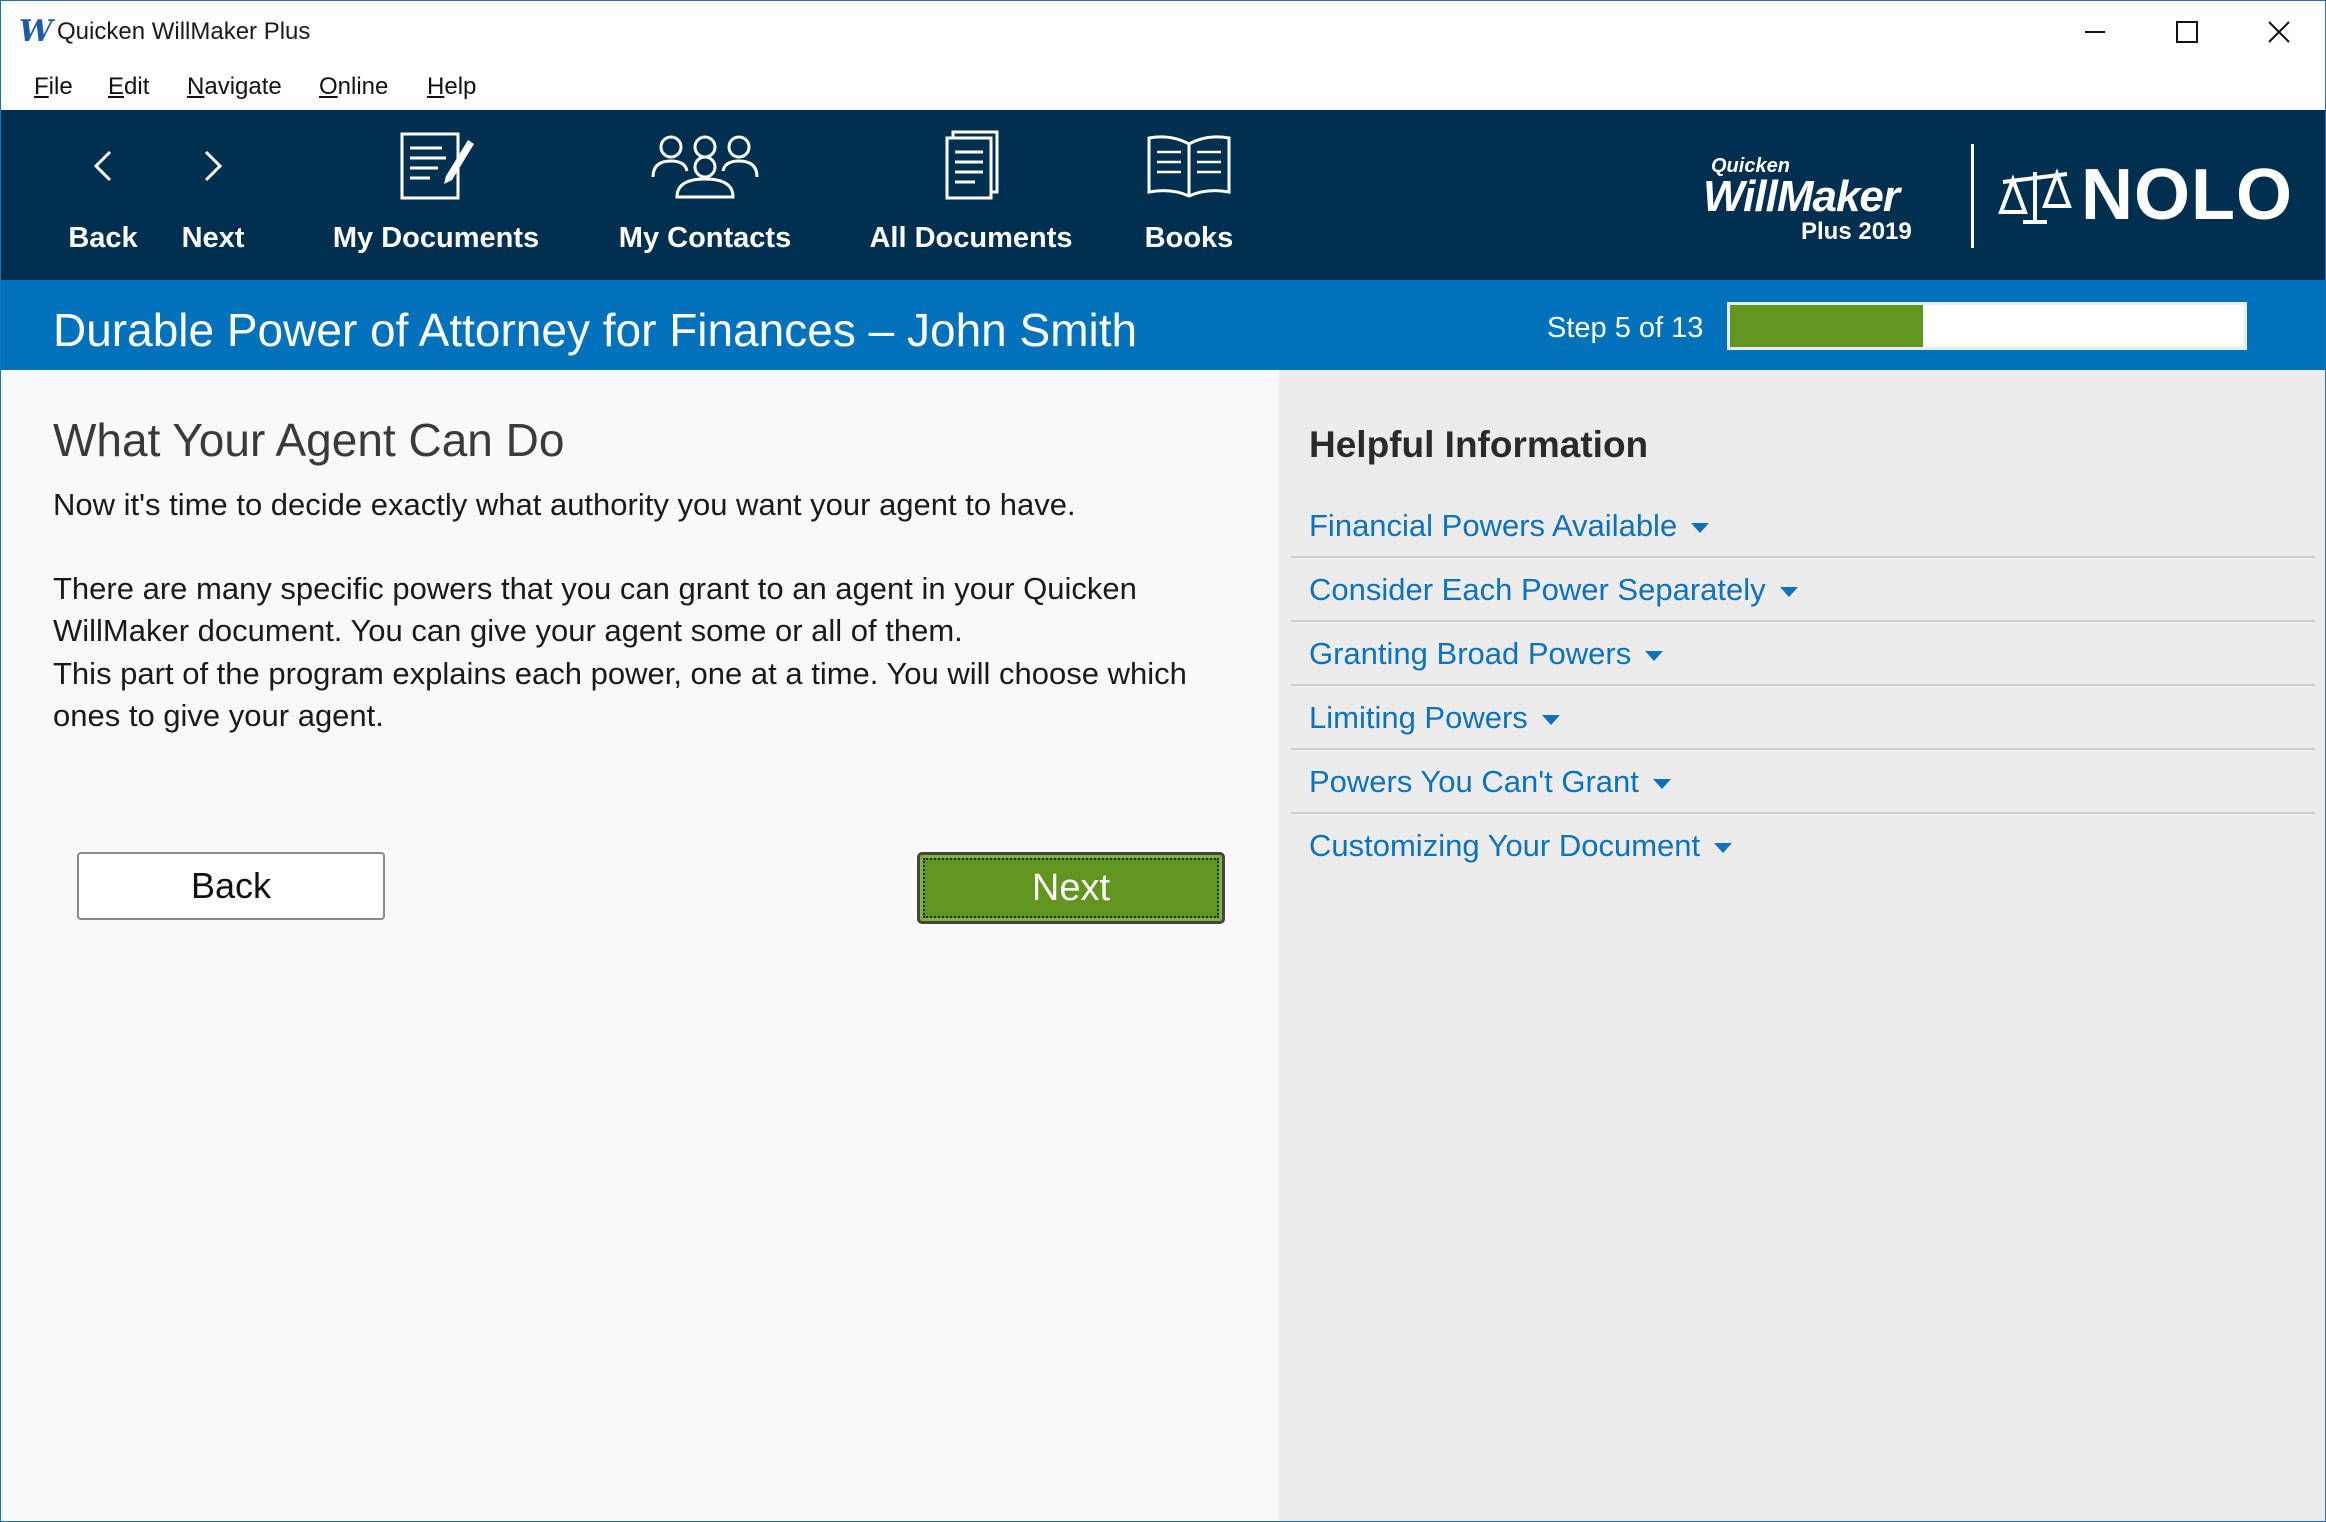 The image size is (2326, 1522). Describe the element at coordinates (705, 166) in the screenshot. I see `contacts-group-icon` at that location.